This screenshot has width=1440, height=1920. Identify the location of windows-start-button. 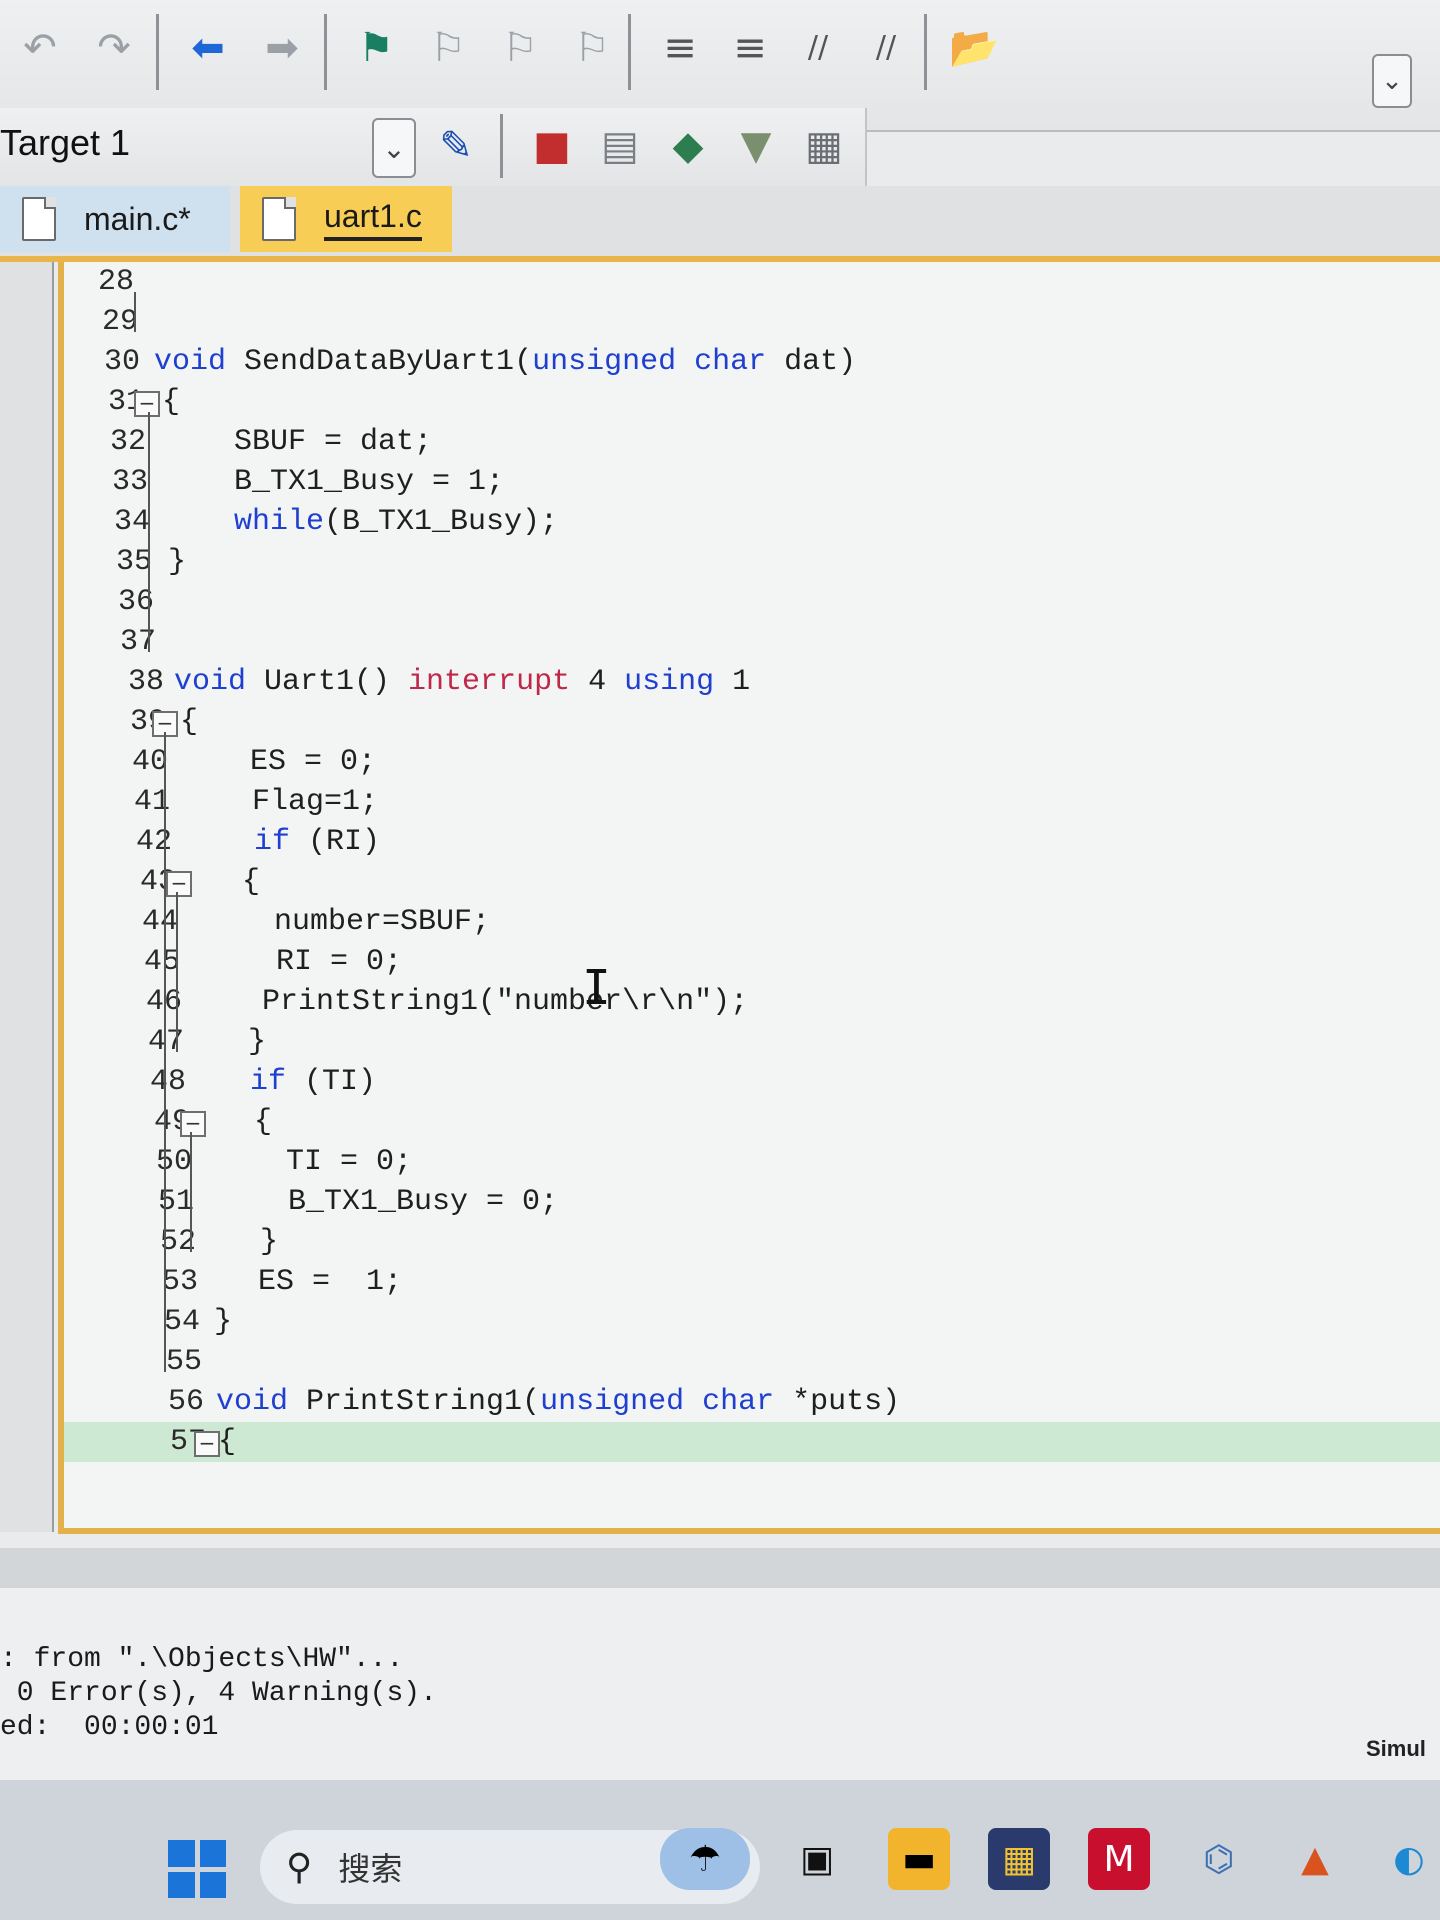
(197, 1869).